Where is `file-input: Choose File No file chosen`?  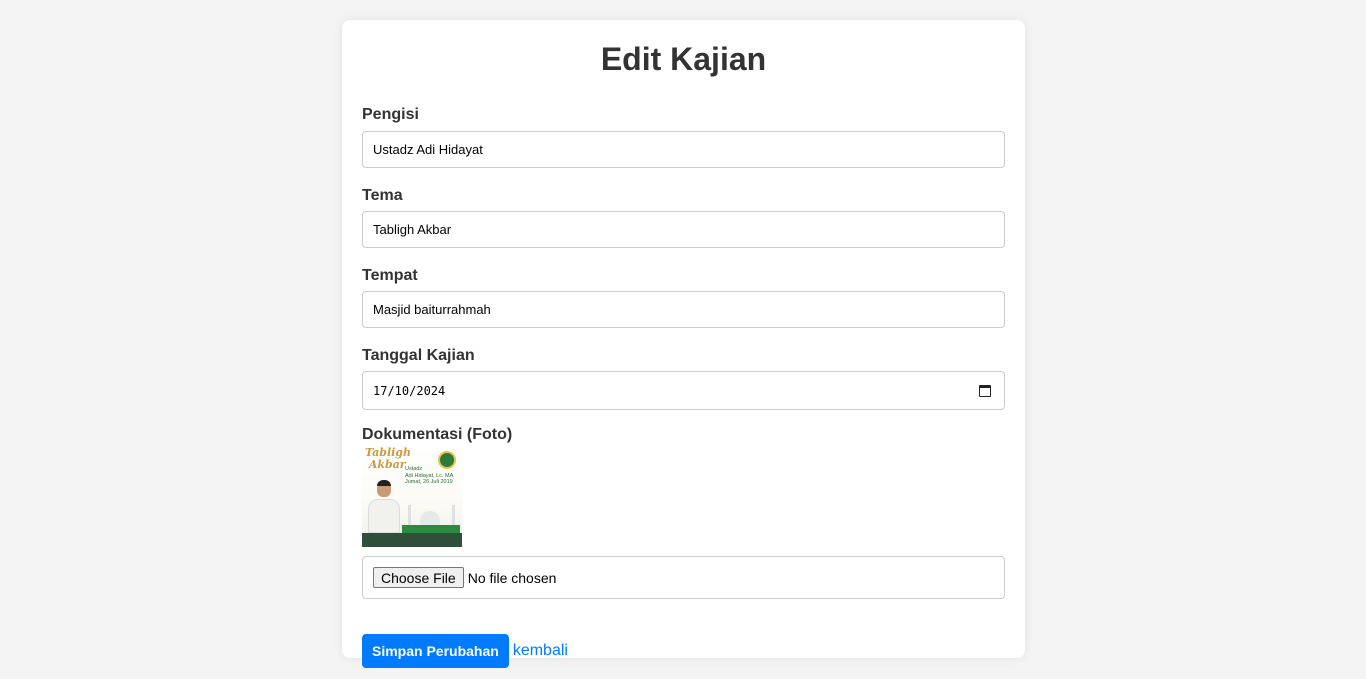
file-input: Choose File No file chosen is located at coordinates (683, 577).